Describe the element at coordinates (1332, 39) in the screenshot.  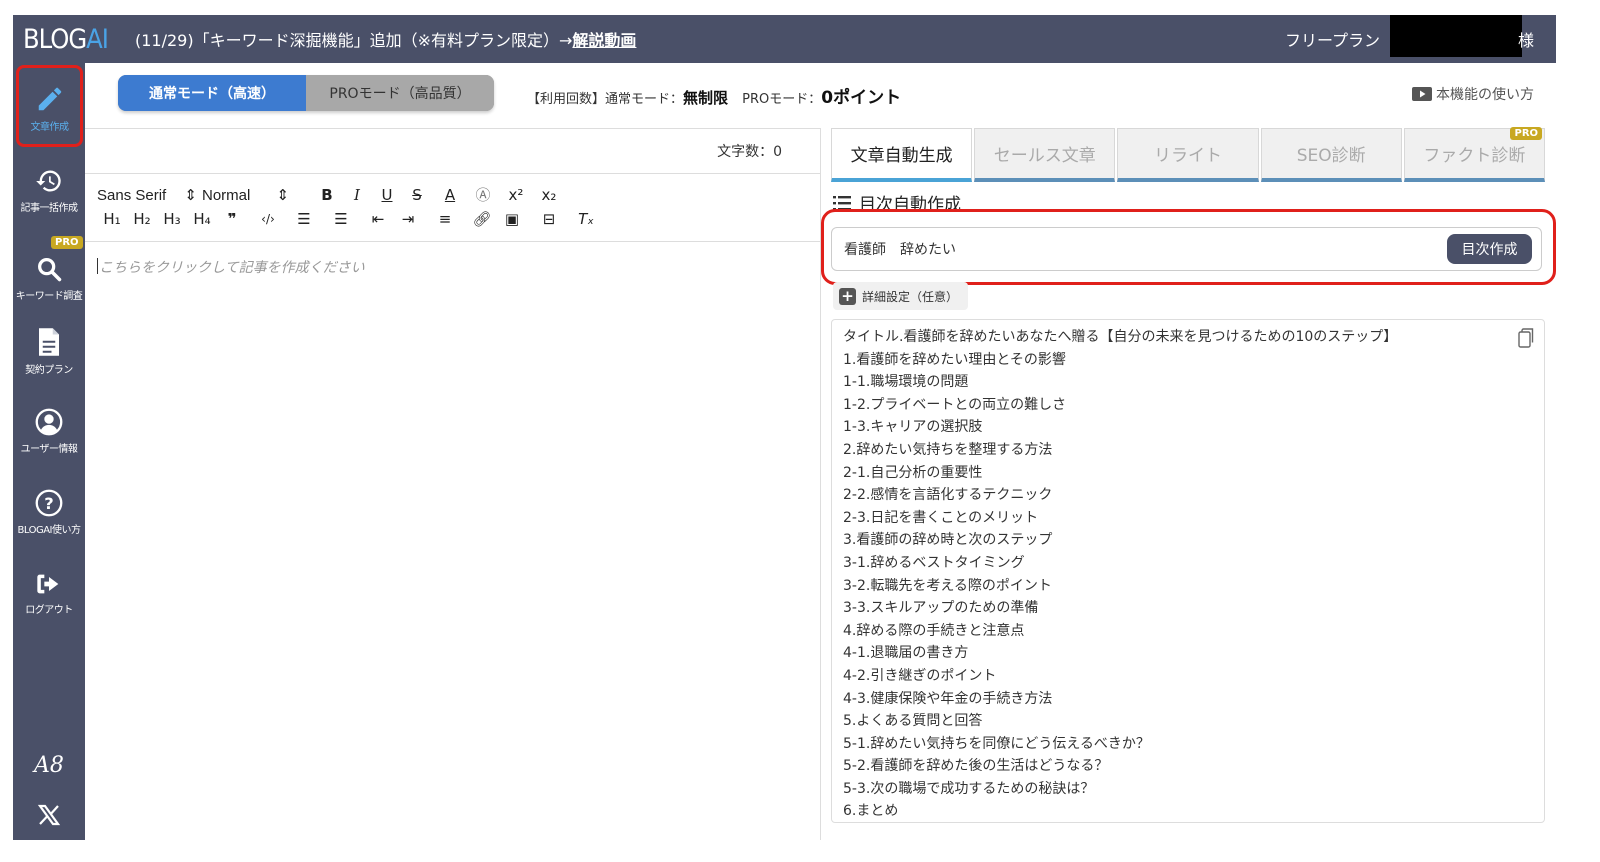
I see `plan-label: フリープラン` at that location.